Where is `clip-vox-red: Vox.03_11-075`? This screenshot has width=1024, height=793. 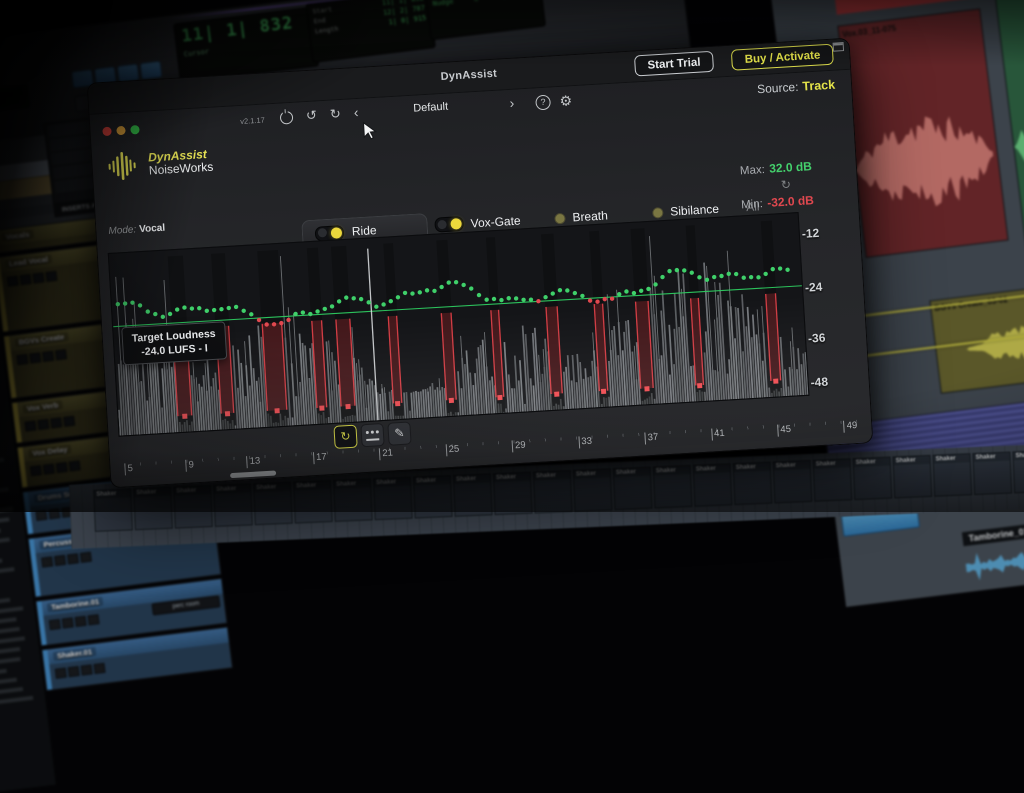
clip-vox-red: Vox.03_11-075 is located at coordinates (922, 133).